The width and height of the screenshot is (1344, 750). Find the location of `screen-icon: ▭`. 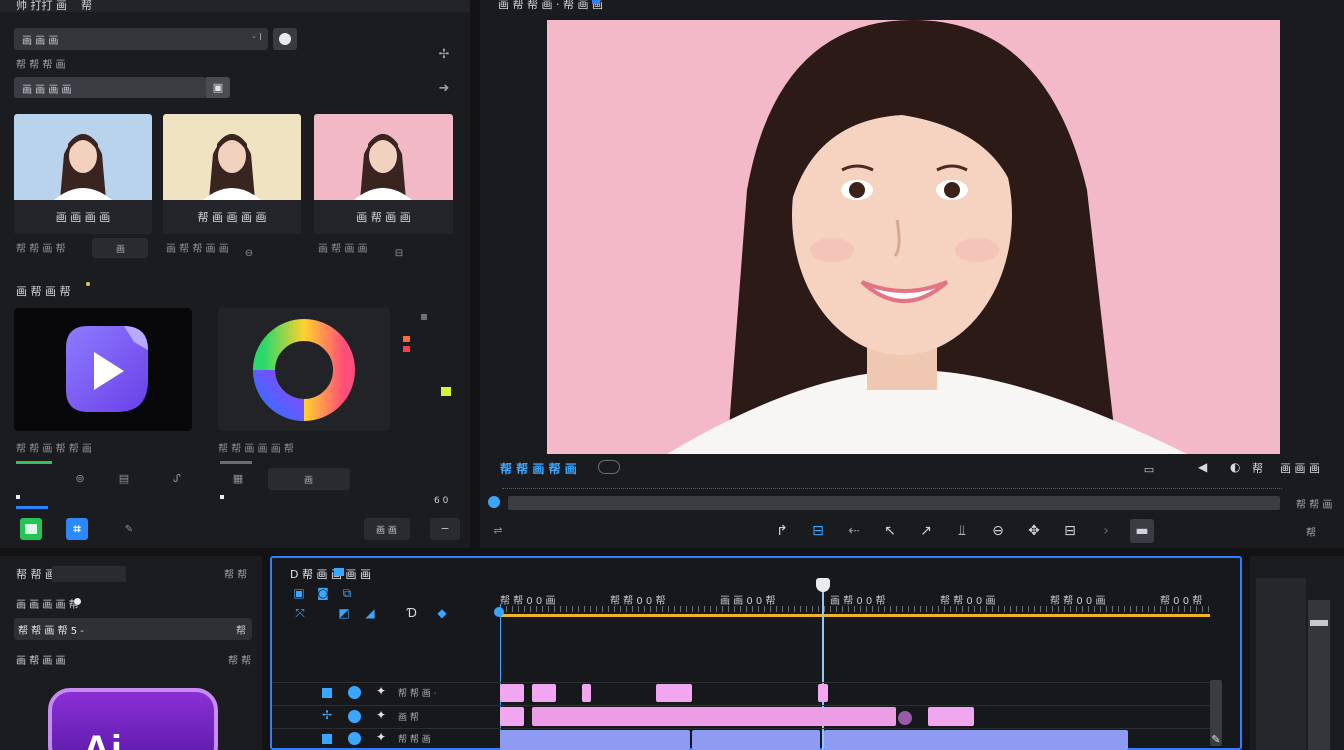

screen-icon: ▭ is located at coordinates (1149, 469).